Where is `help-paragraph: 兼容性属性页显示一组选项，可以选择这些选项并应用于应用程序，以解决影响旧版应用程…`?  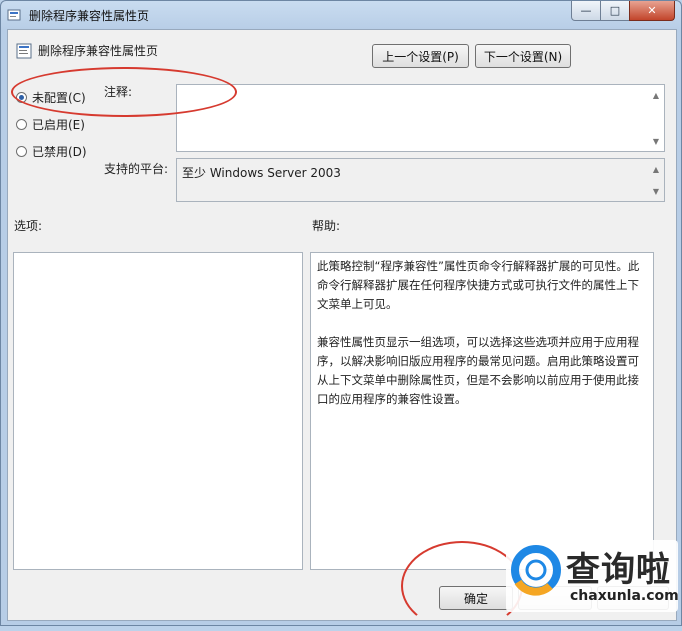
help-paragraph: 兼容性属性页显示一组选项，可以选择这些选项并应用于应用程序，以解决影响旧版应用程… is located at coordinates (478, 370).